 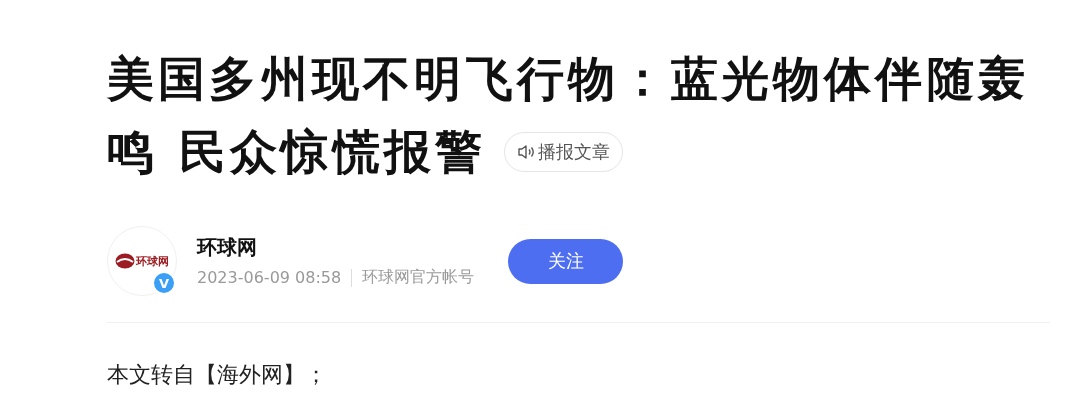 I want to click on verified-badge: V, so click(x=164, y=283).